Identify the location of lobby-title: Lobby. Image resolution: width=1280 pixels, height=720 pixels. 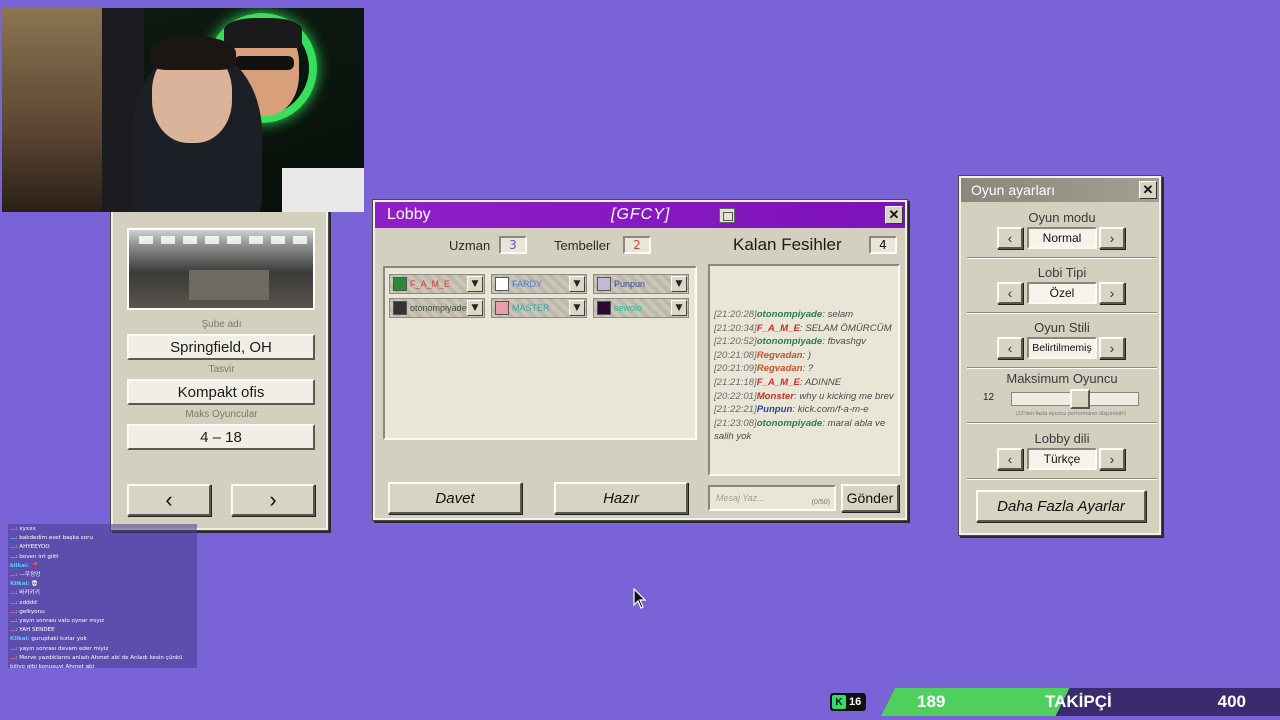
(409, 214).